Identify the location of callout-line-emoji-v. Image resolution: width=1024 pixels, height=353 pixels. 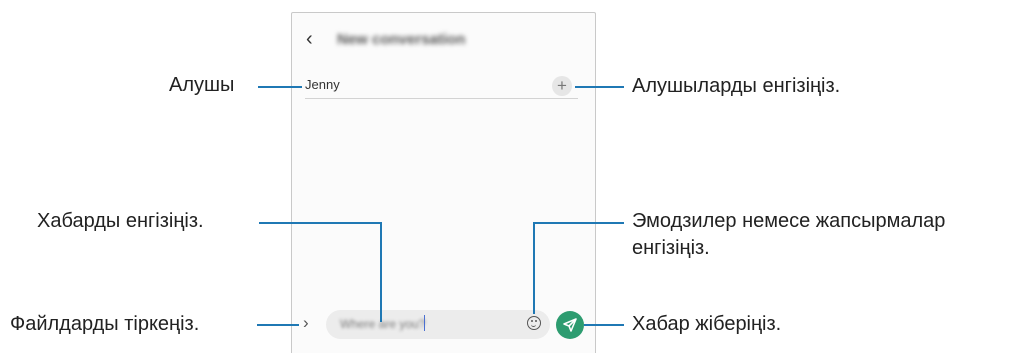
(534, 268).